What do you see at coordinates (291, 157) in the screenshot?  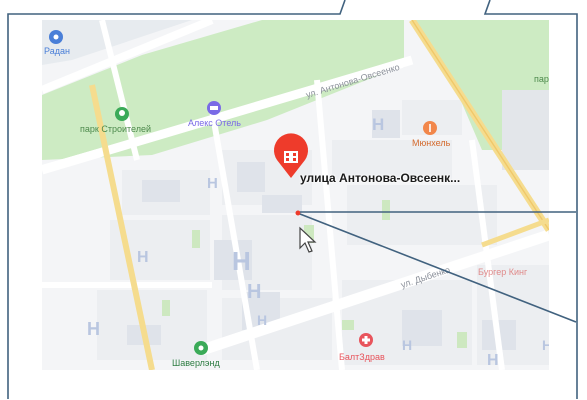 I see `building-icon` at bounding box center [291, 157].